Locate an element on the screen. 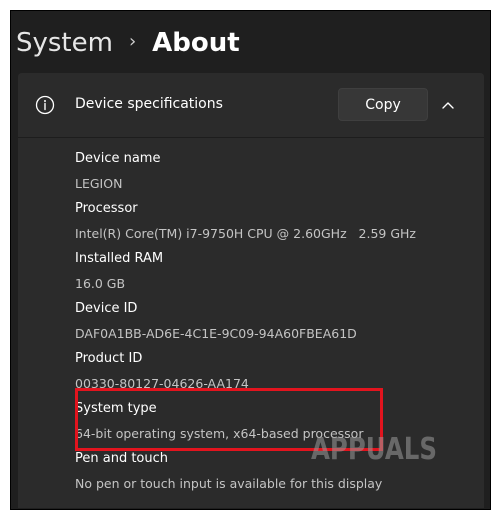 The height and width of the screenshot is (521, 500). info-circle-icon is located at coordinates (45, 105).